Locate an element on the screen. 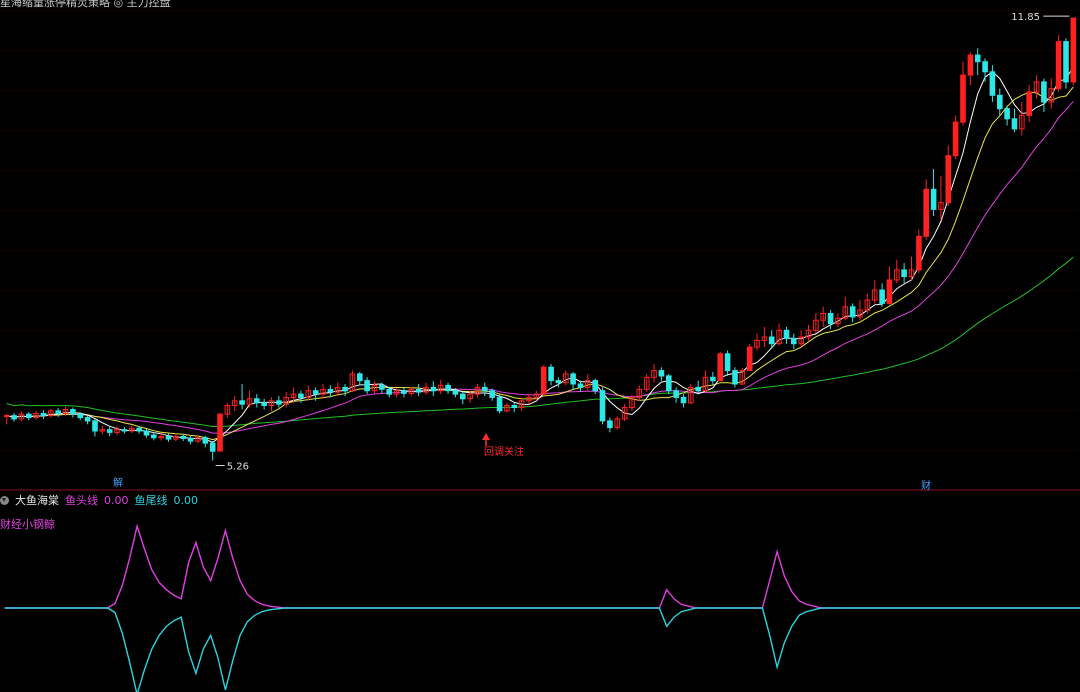 Image resolution: width=1080 pixels, height=692 pixels. fish-head-value: 0.00 is located at coordinates (116, 500).